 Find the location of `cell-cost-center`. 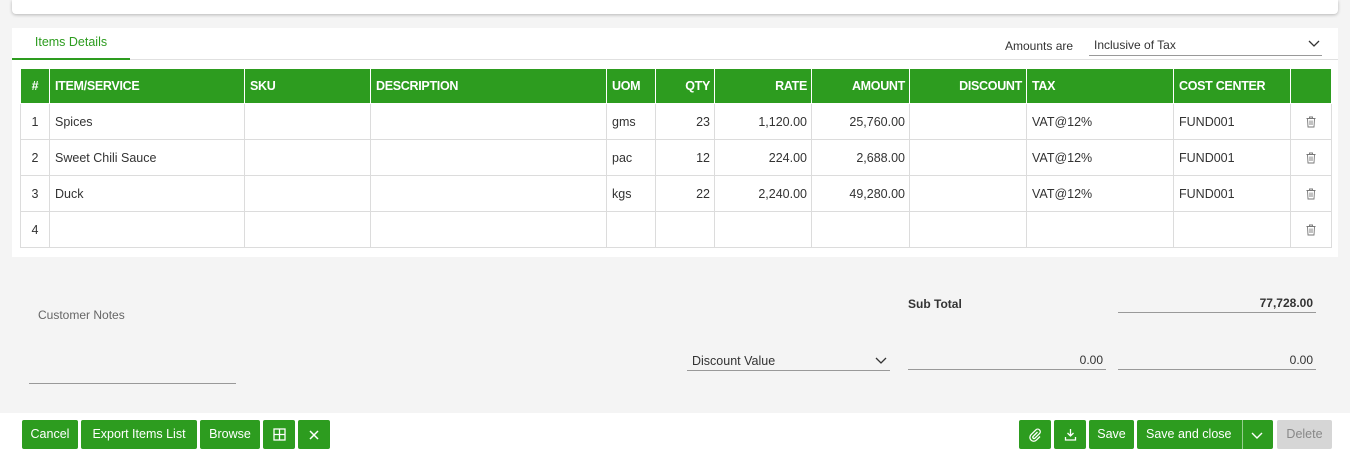

cell-cost-center is located at coordinates (1232, 229).